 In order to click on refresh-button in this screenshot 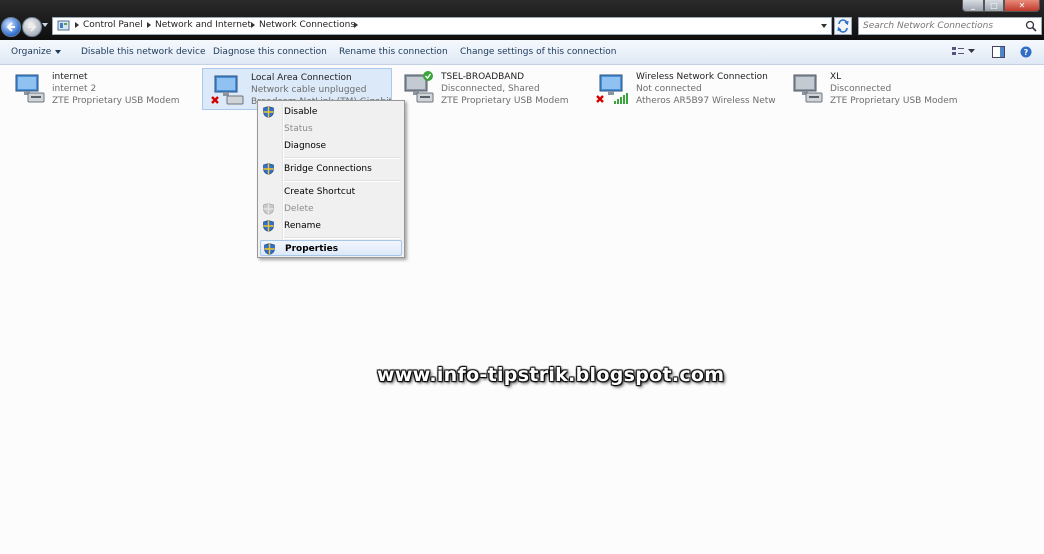, I will do `click(843, 26)`.